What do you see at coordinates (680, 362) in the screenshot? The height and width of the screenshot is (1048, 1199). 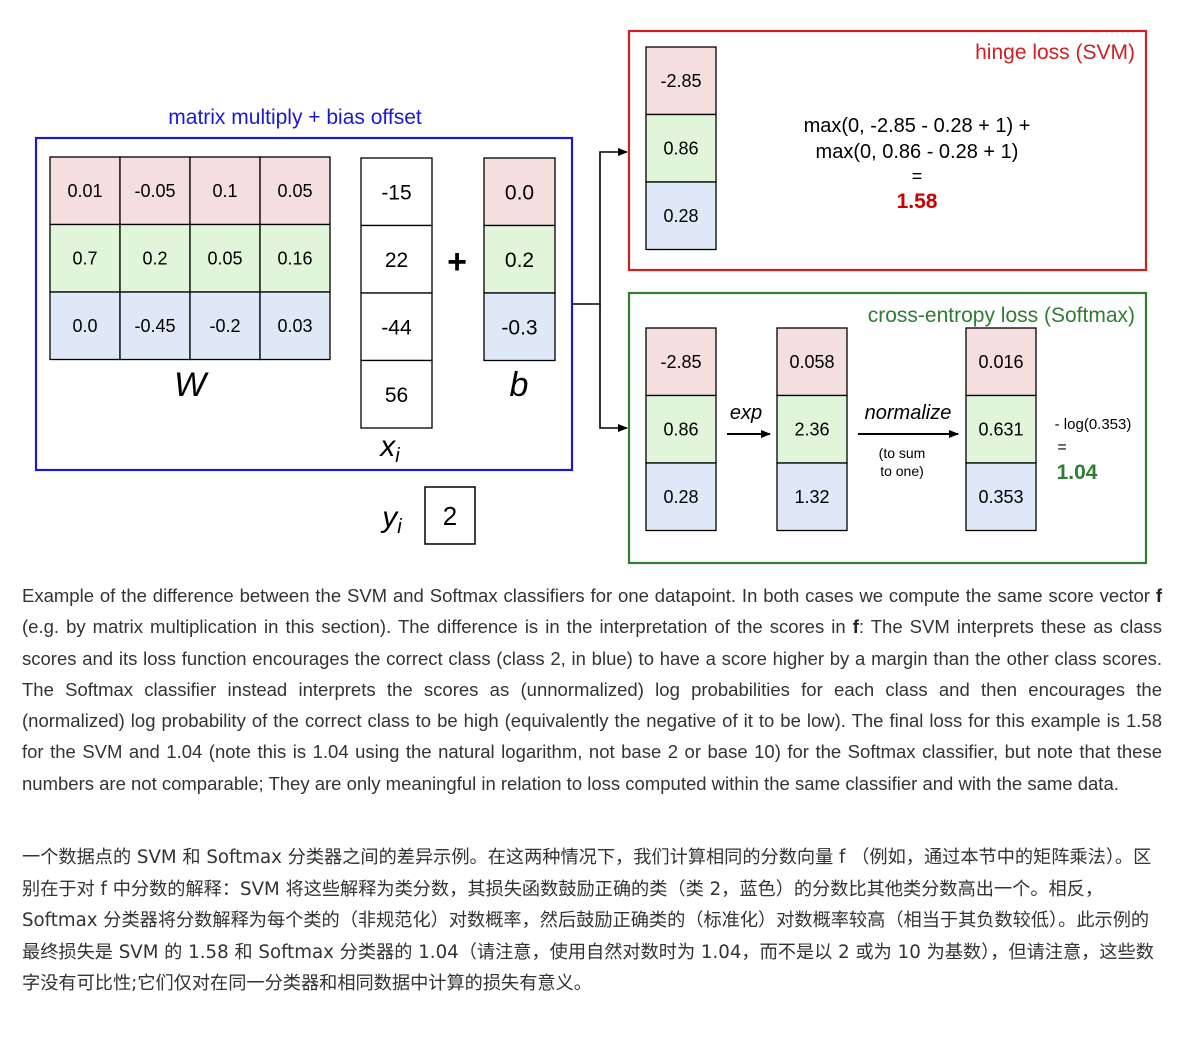 I see `softmax-score-value: -2.85` at bounding box center [680, 362].